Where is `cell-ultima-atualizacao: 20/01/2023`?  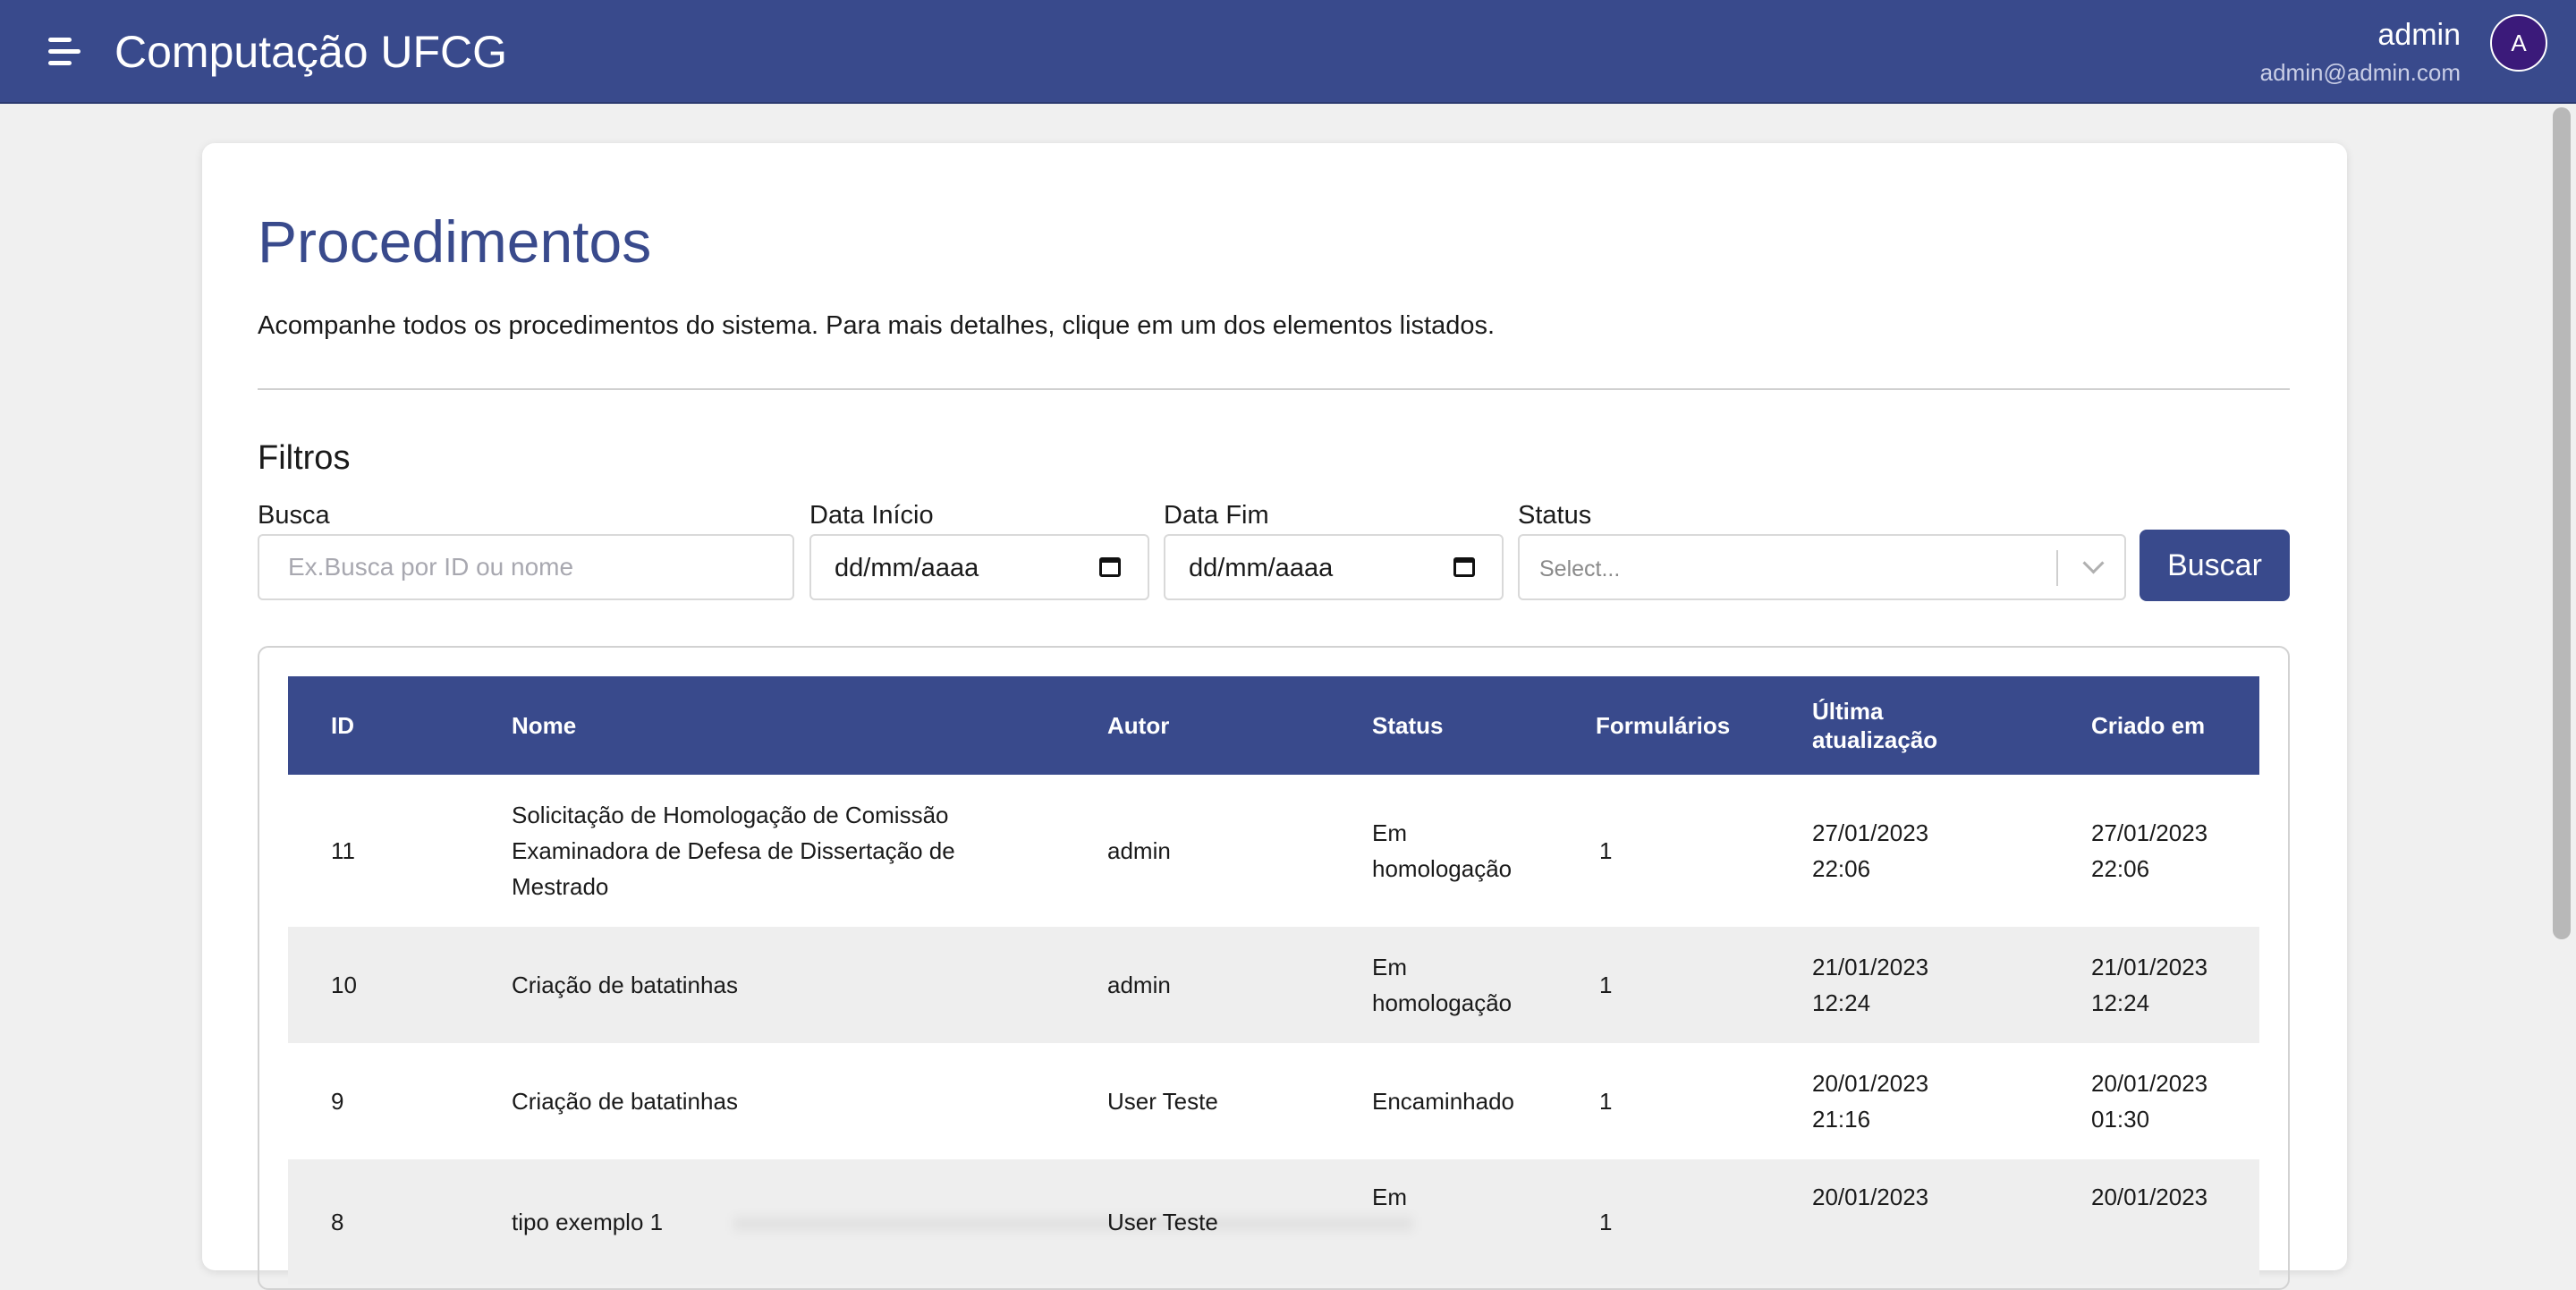
cell-ultima-atualizacao: 20/01/2023 is located at coordinates (1870, 1197).